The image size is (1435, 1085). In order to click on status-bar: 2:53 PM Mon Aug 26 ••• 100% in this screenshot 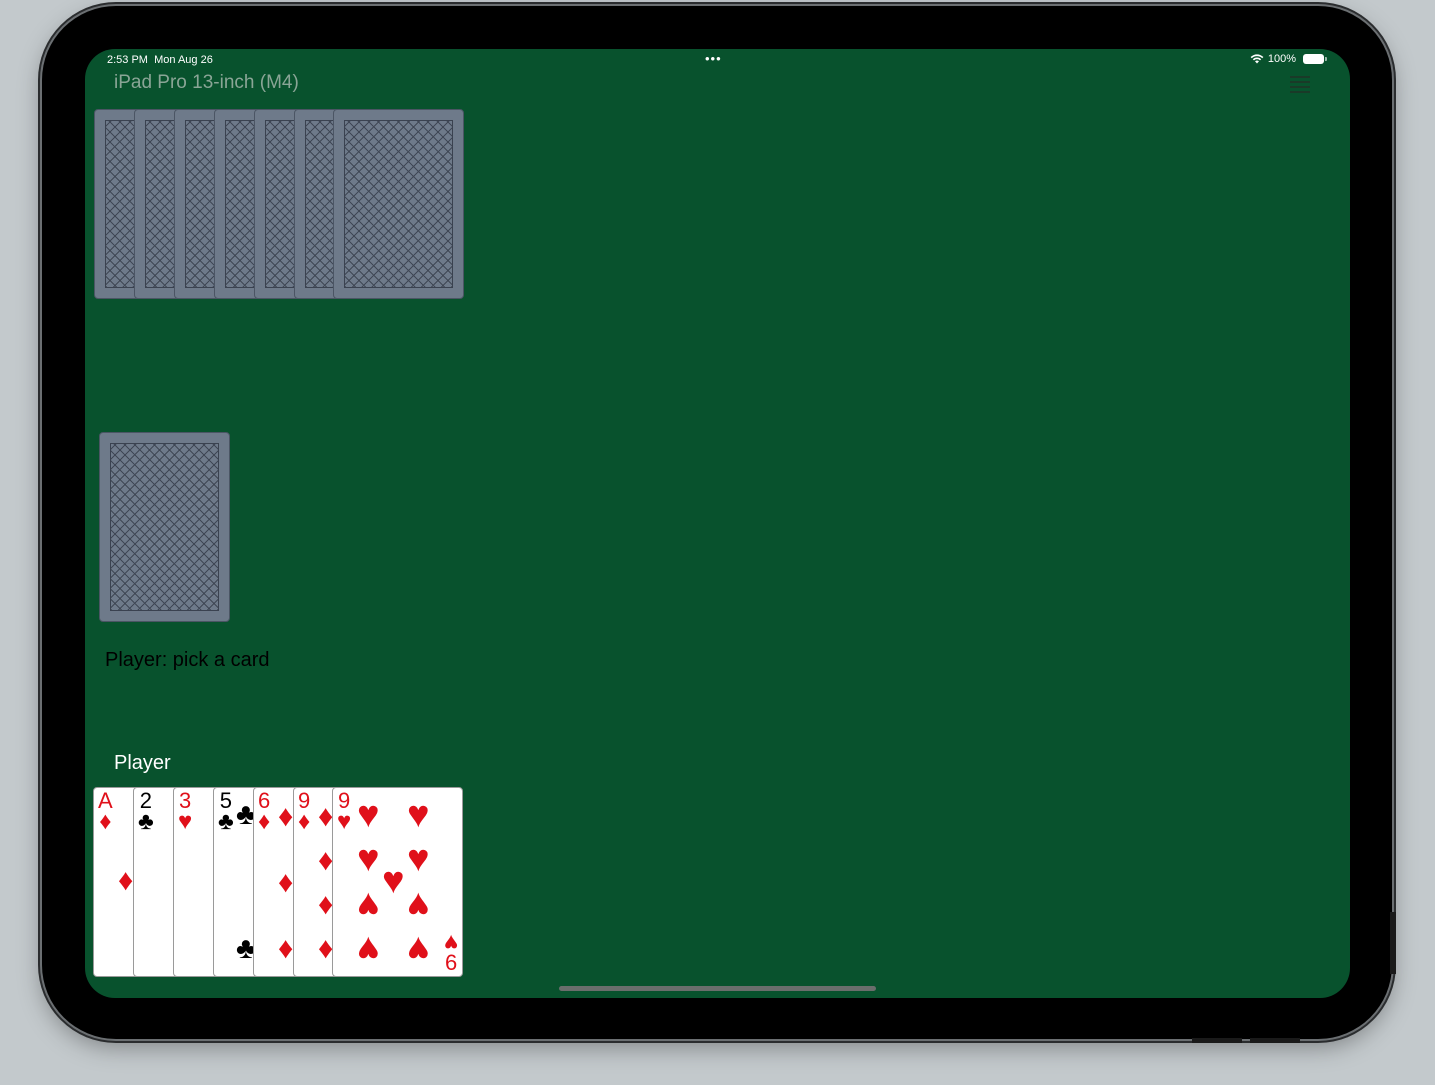, I will do `click(717, 60)`.